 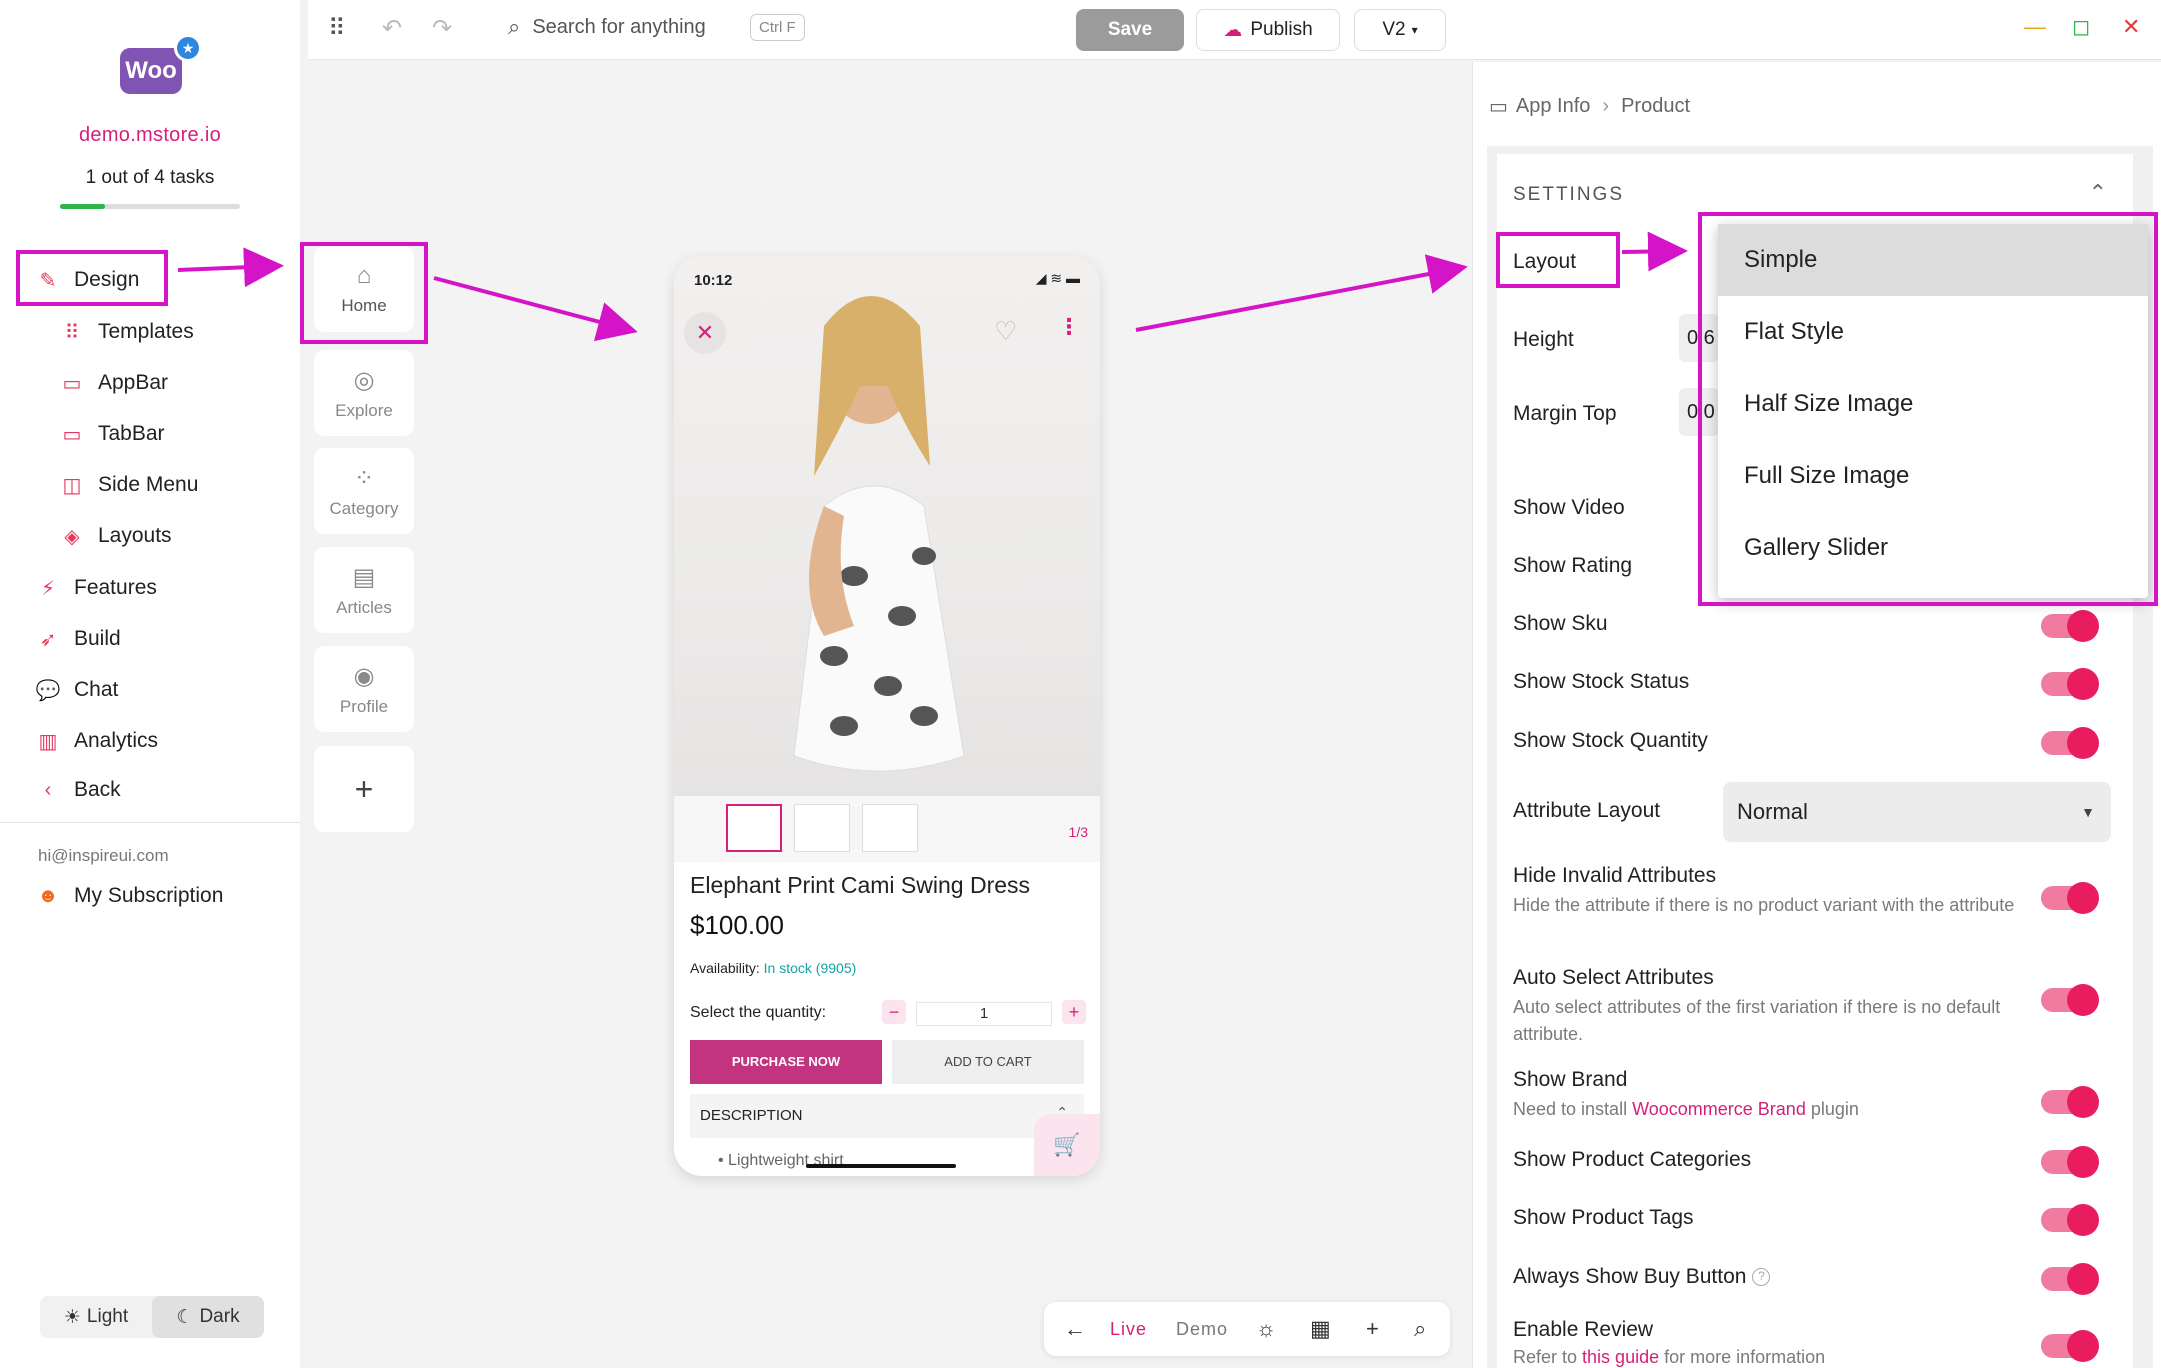 I want to click on annotation-arrows, so click(x=932, y=286).